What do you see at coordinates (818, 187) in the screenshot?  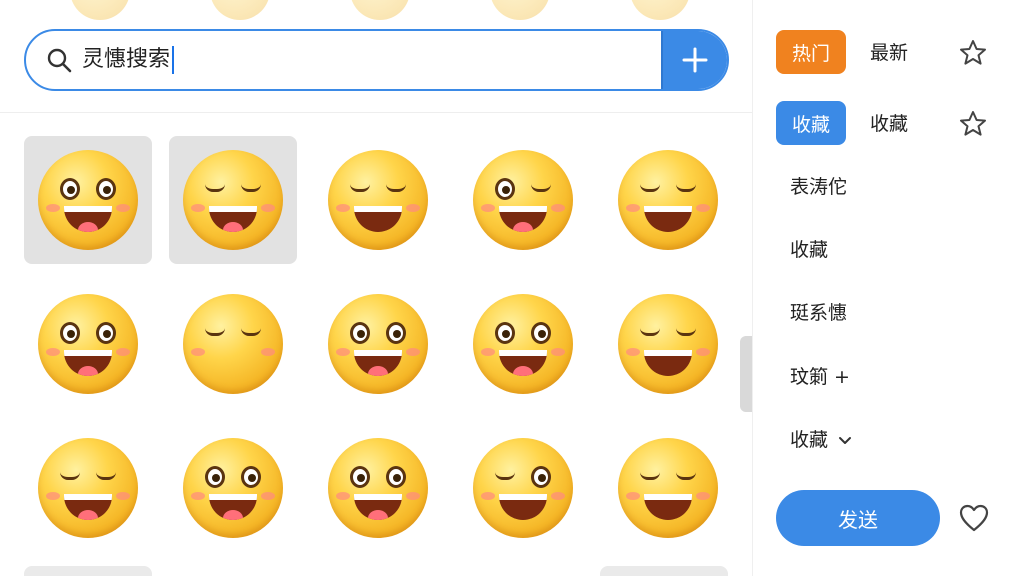 I see `category-item: 表涛佗` at bounding box center [818, 187].